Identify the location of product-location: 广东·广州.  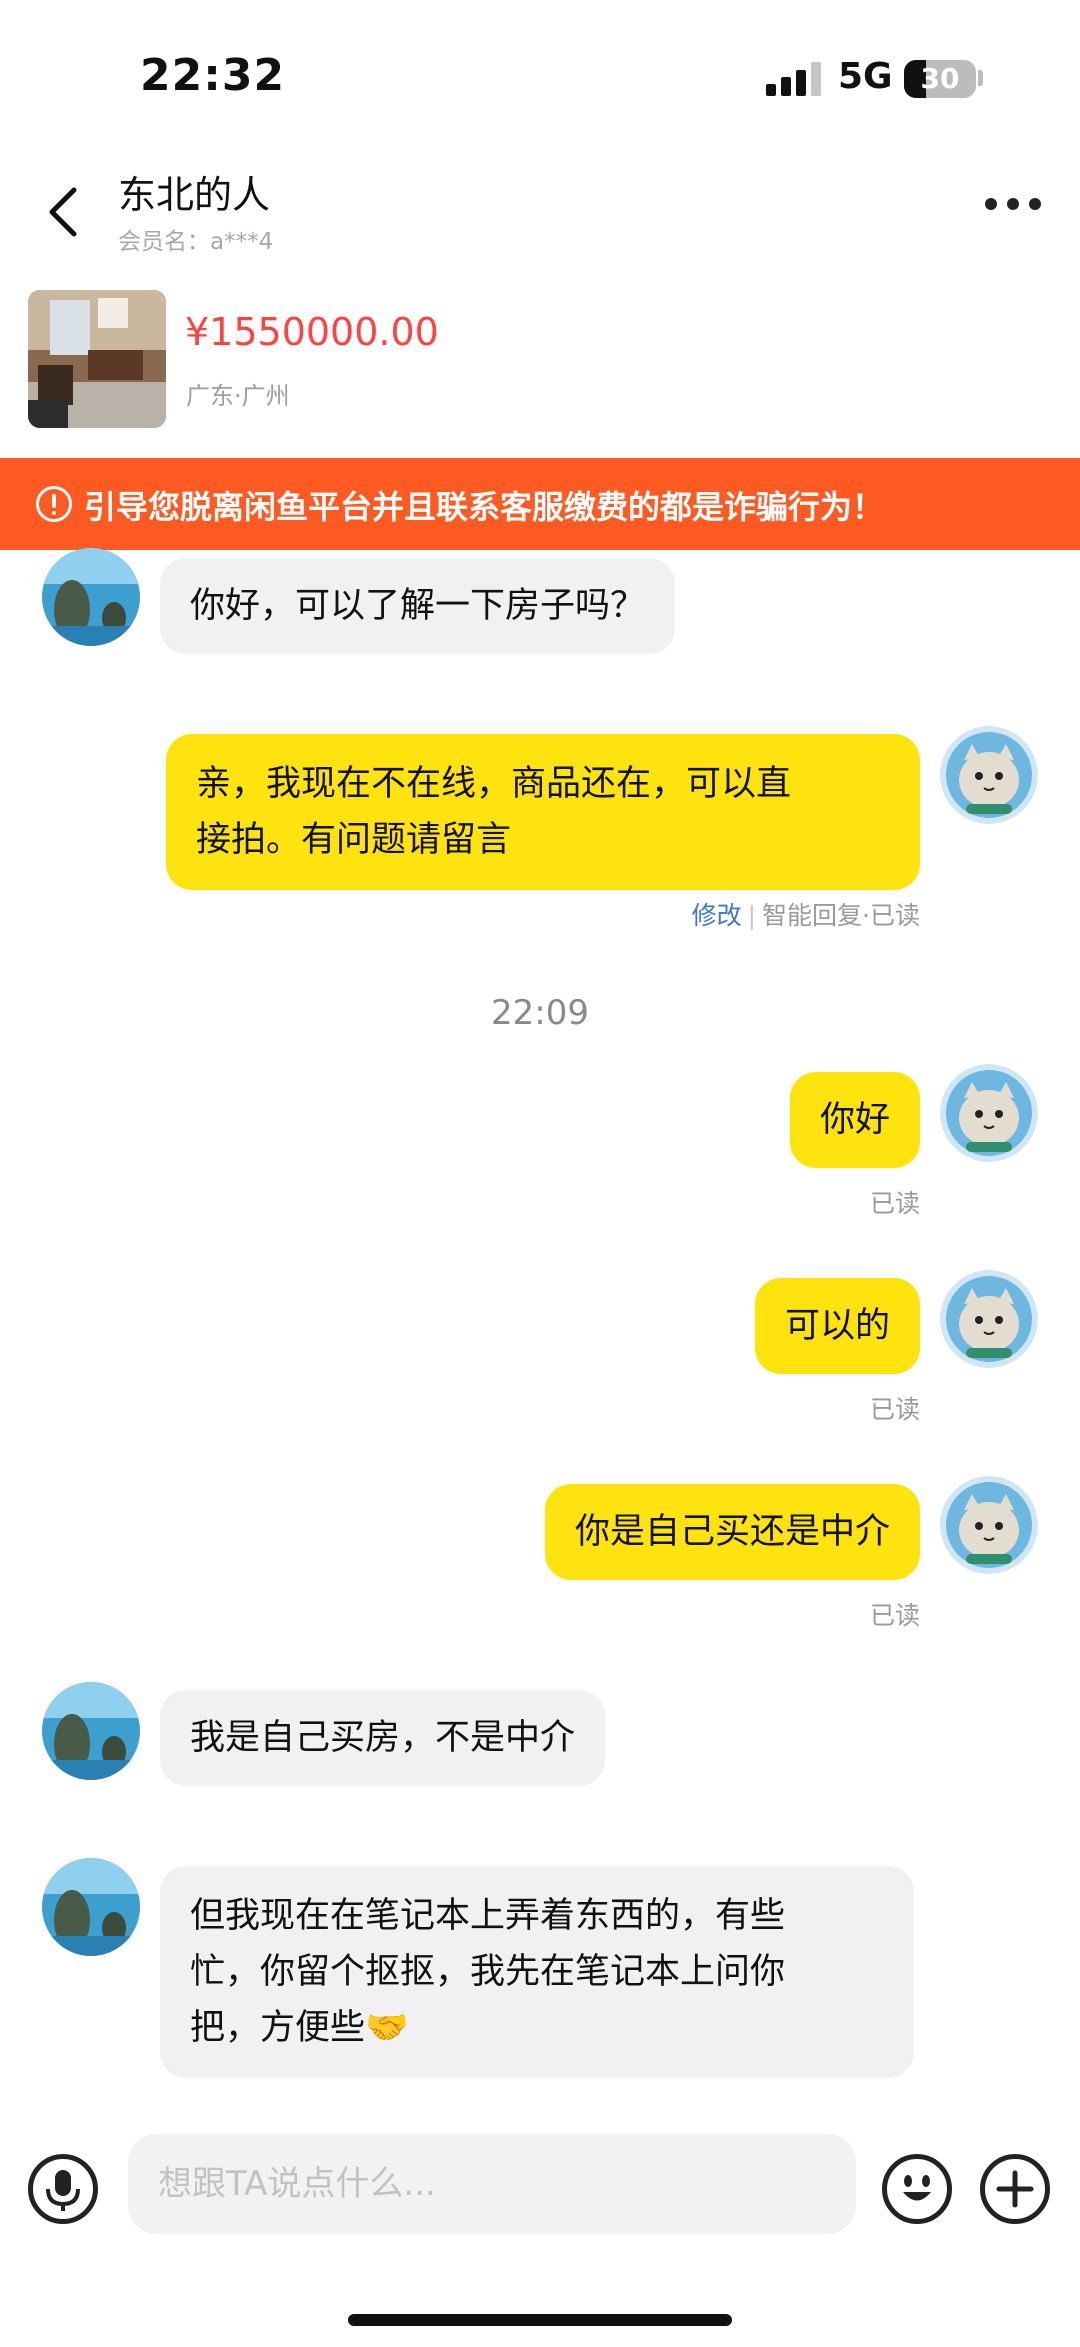
(238, 396).